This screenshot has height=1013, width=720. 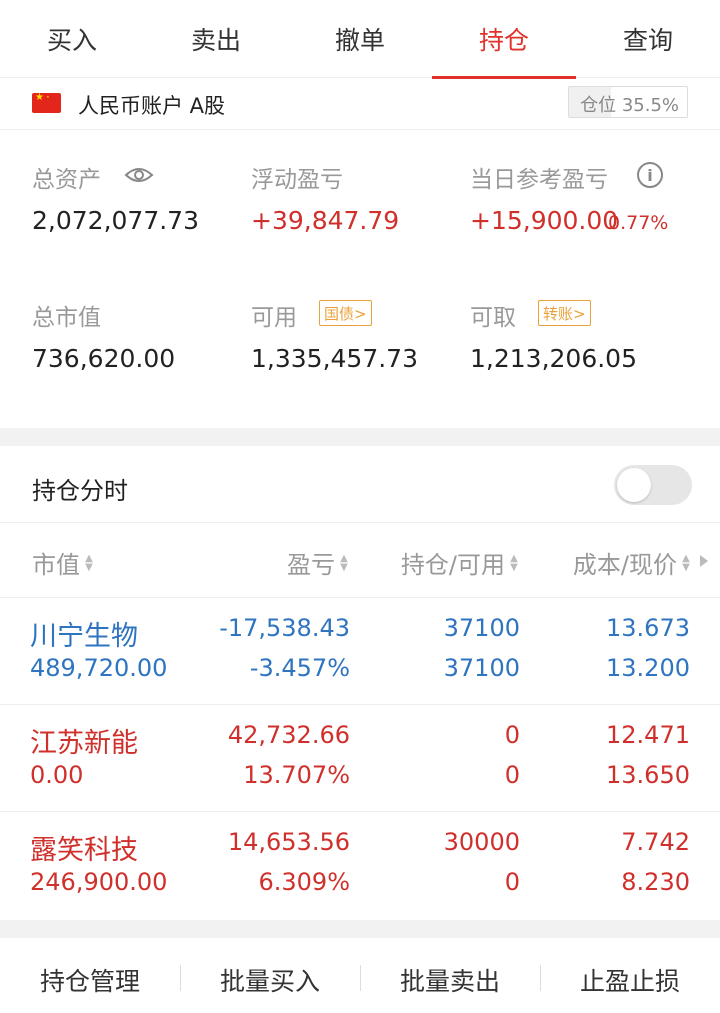 What do you see at coordinates (57, 775) in the screenshot?
I see `stock-market-value: 0.00` at bounding box center [57, 775].